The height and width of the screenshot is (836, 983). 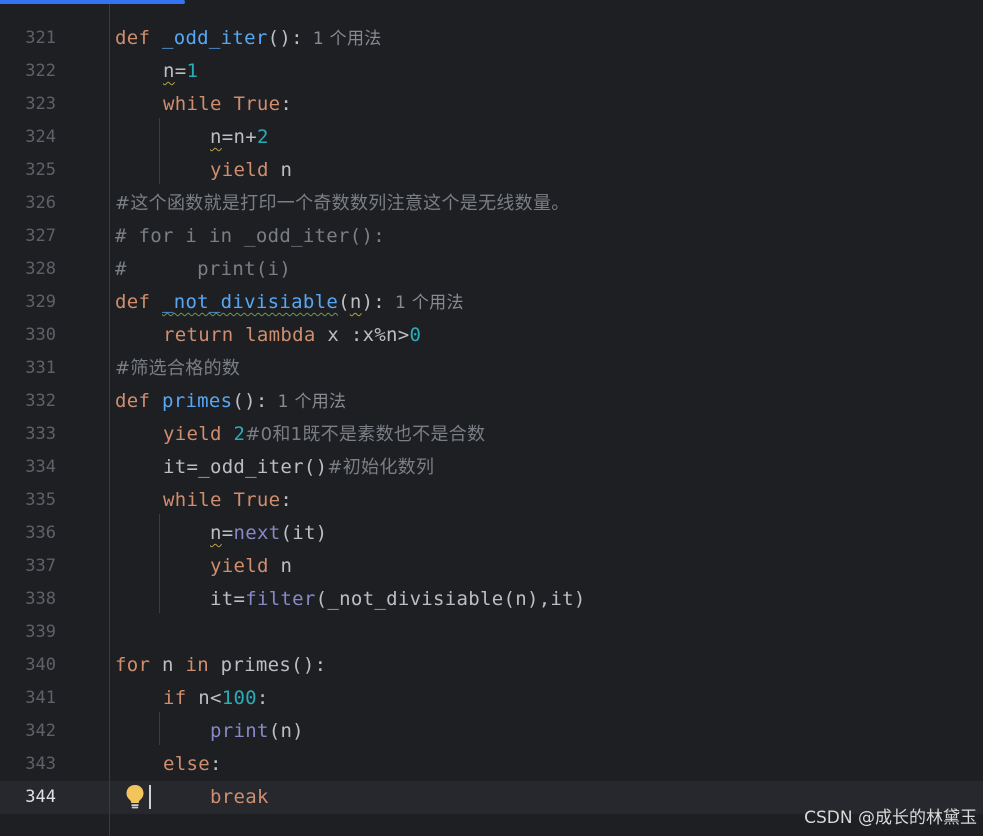 I want to click on line-number: 324, so click(x=40, y=137).